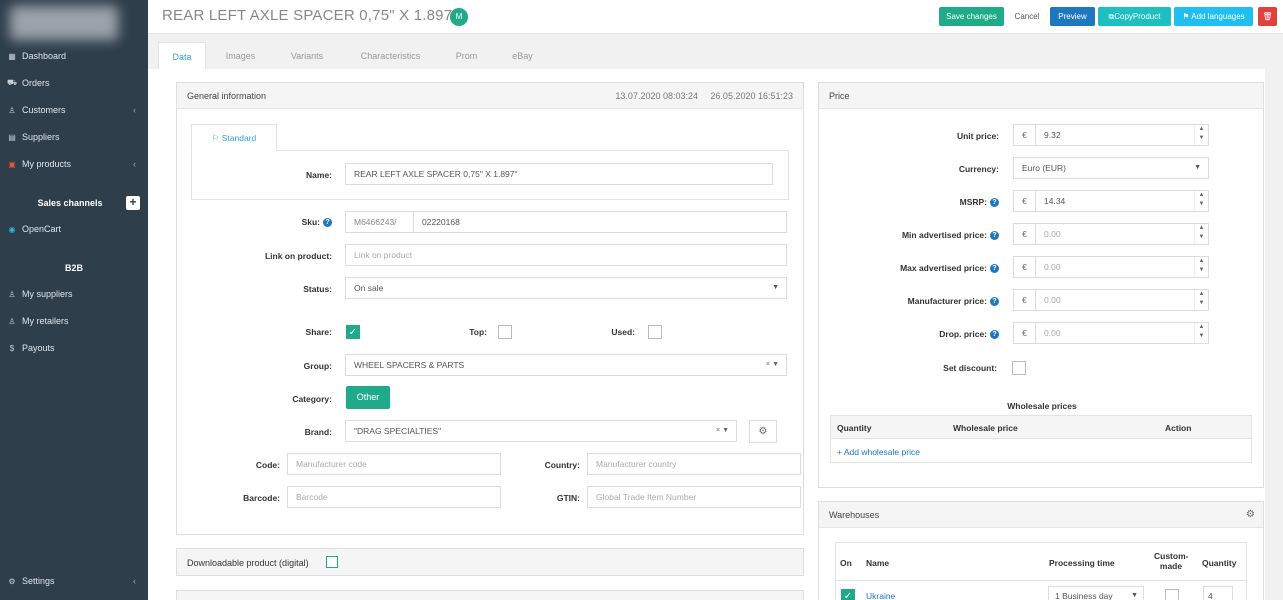  Describe the element at coordinates (317, 366) in the screenshot. I see `group-label: Group:` at that location.